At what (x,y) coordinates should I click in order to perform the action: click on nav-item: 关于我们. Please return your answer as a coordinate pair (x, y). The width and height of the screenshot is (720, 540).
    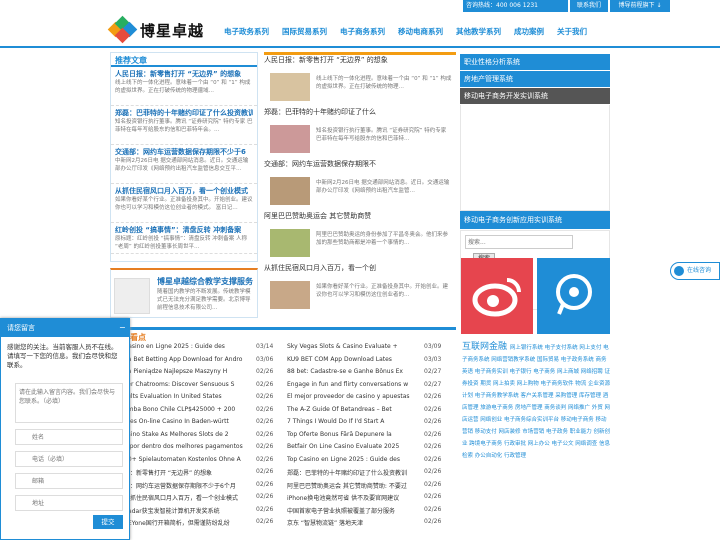
    Looking at the image, I should click on (572, 31).